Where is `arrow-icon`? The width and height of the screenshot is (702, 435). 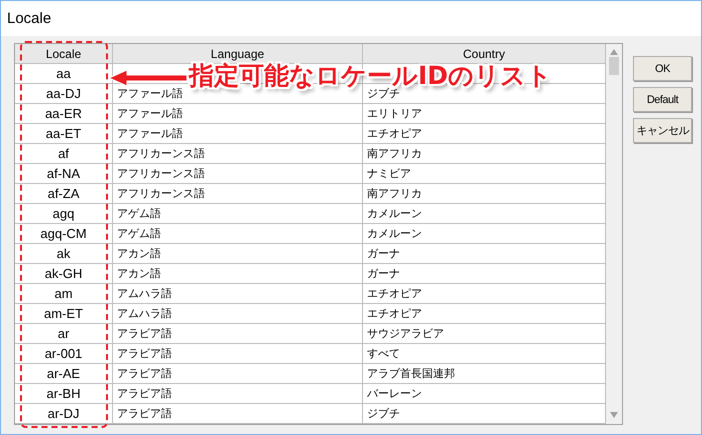 arrow-icon is located at coordinates (149, 78).